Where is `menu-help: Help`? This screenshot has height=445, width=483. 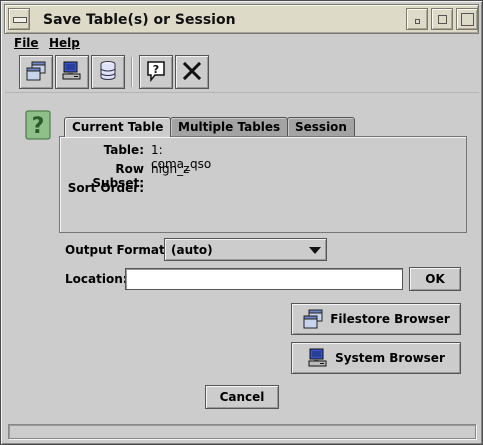
menu-help: Help is located at coordinates (64, 43).